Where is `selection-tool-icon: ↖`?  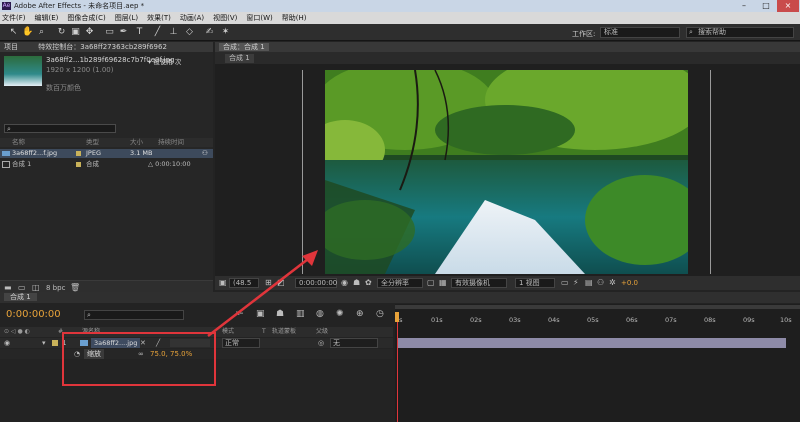 selection-tool-icon: ↖ is located at coordinates (13, 32).